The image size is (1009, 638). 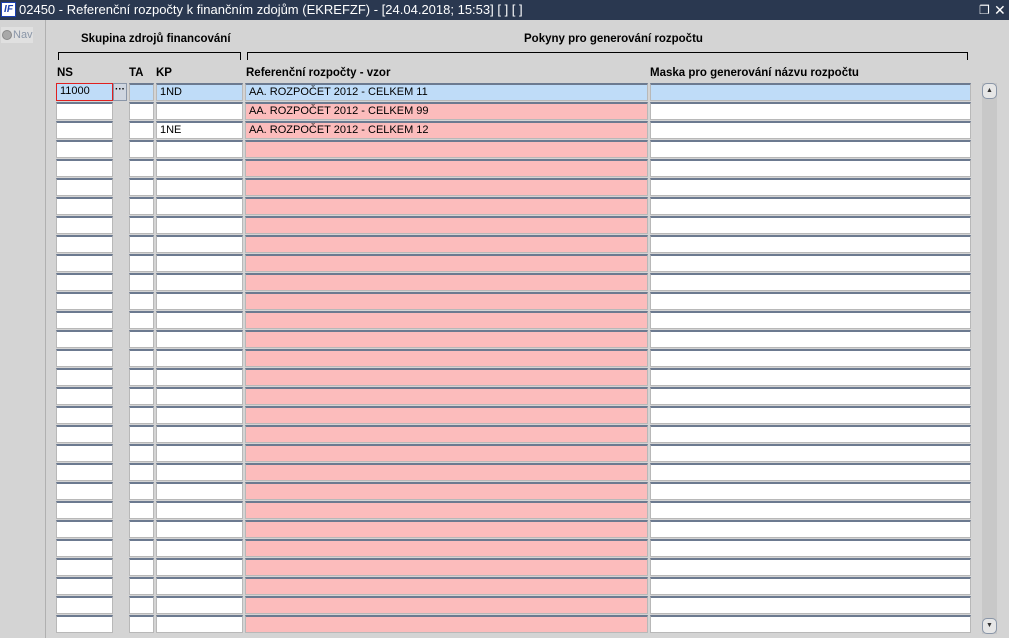 I want to click on lov-button: ···, so click(x=120, y=92).